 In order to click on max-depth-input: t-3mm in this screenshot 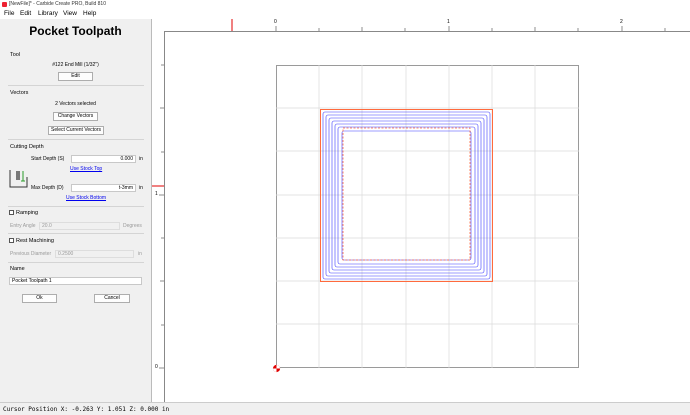, I will do `click(103, 188)`.